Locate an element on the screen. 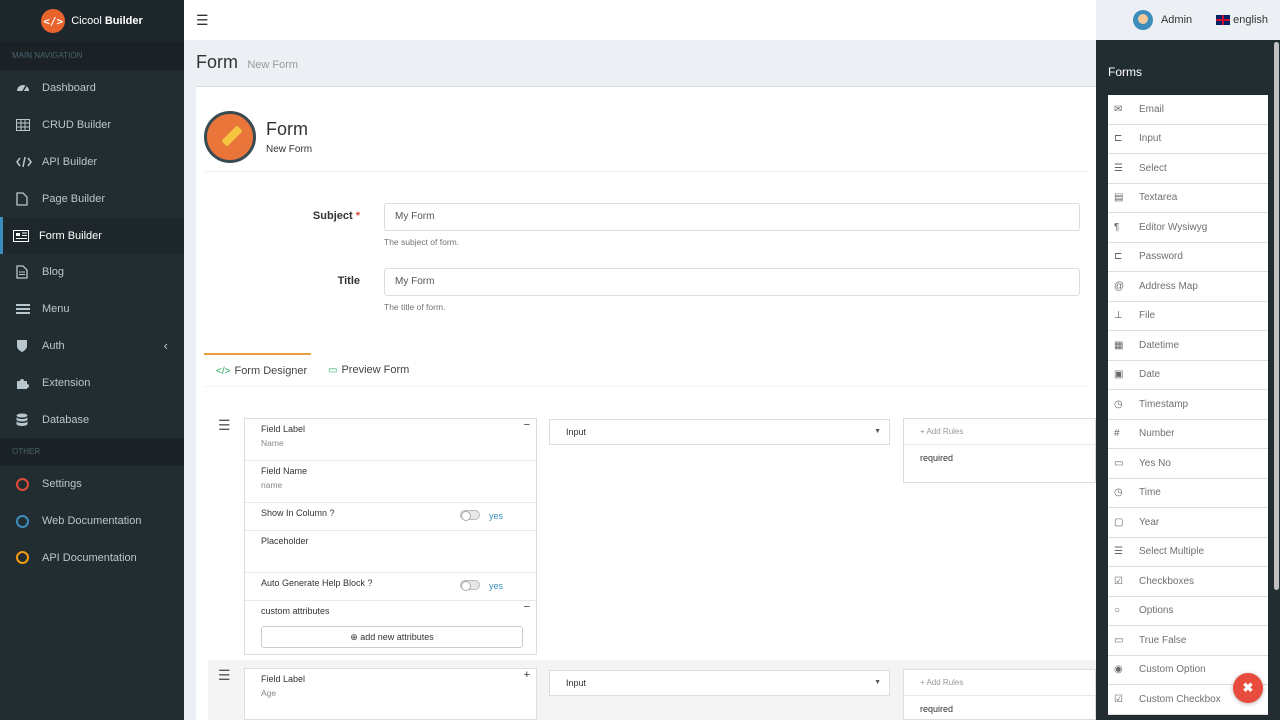 This screenshot has height=720, width=1280. toolbox-item-select-multiple: ☰ Select Multiple is located at coordinates (1188, 552).